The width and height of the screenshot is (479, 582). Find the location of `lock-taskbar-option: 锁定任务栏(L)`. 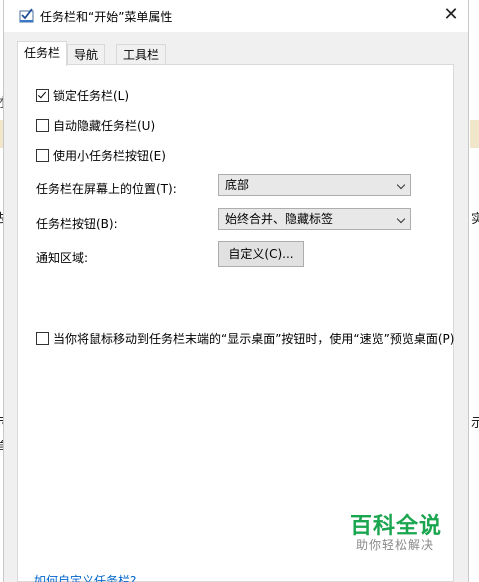

lock-taskbar-option: 锁定任务栏(L) is located at coordinates (82, 95).